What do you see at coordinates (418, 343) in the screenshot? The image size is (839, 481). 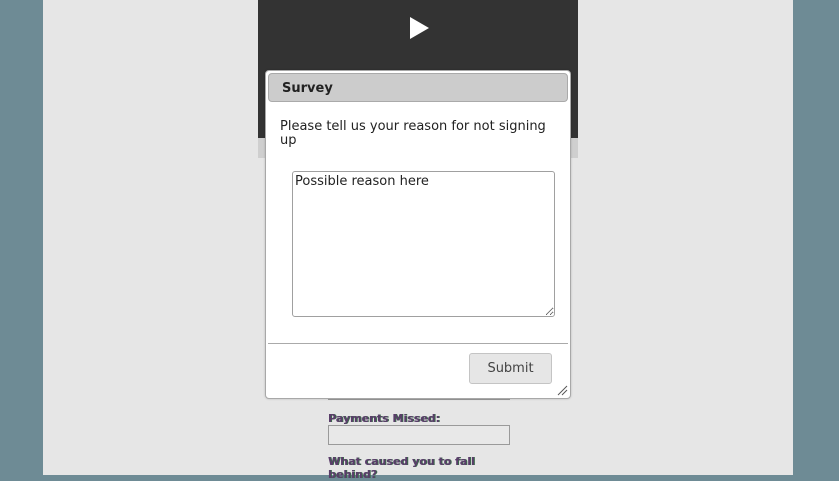 I see `dialog-divider` at bounding box center [418, 343].